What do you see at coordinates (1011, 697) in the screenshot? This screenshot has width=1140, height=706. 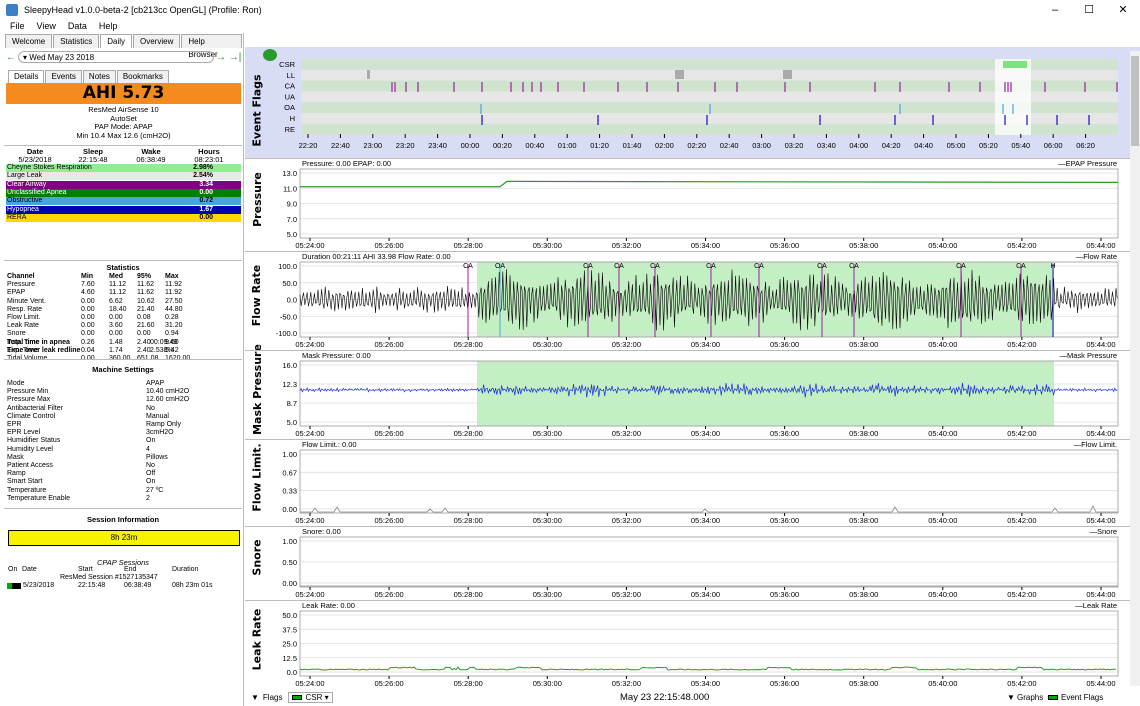 I see `graphs-toggle-icon: ▼` at bounding box center [1011, 697].